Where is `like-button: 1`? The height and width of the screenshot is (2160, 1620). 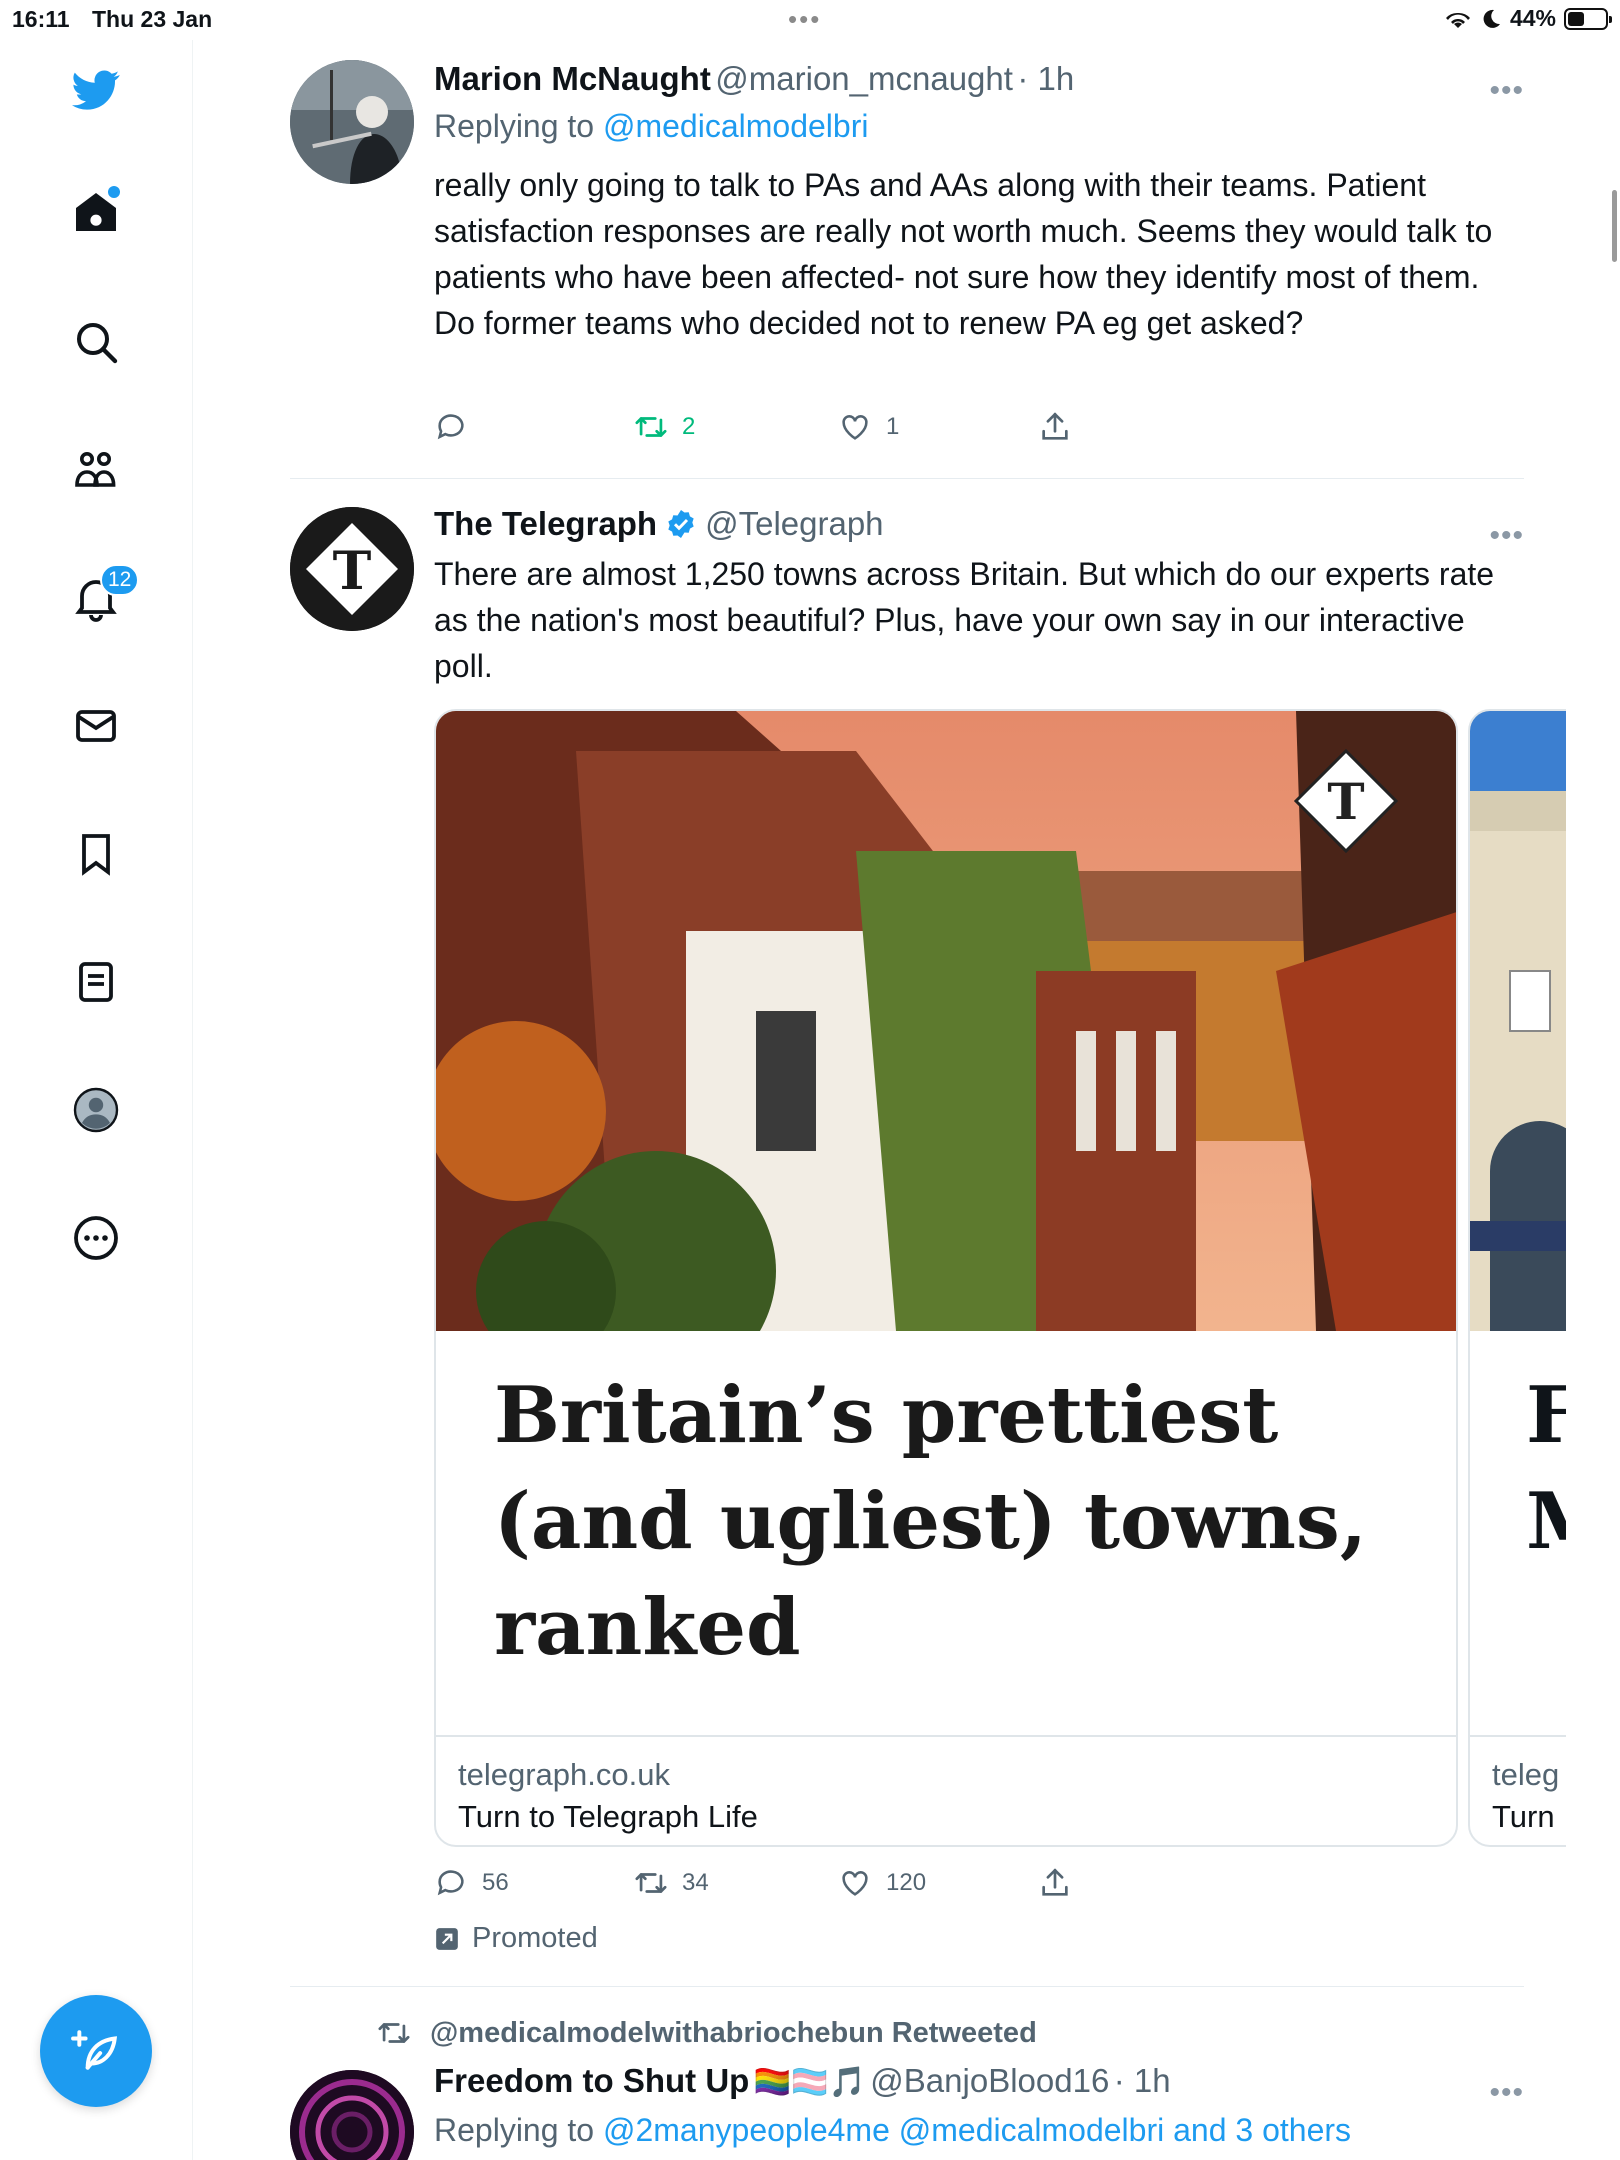
like-button: 1 is located at coordinates (868, 427).